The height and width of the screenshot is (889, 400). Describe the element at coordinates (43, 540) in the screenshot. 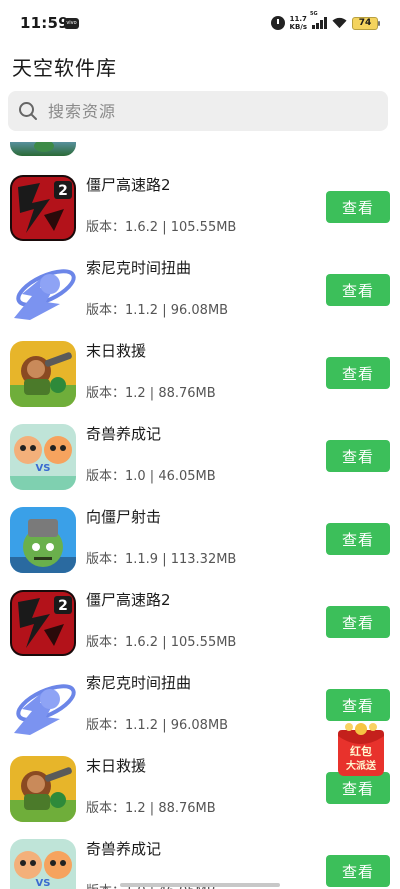

I see `shoot-zombies-icon` at that location.